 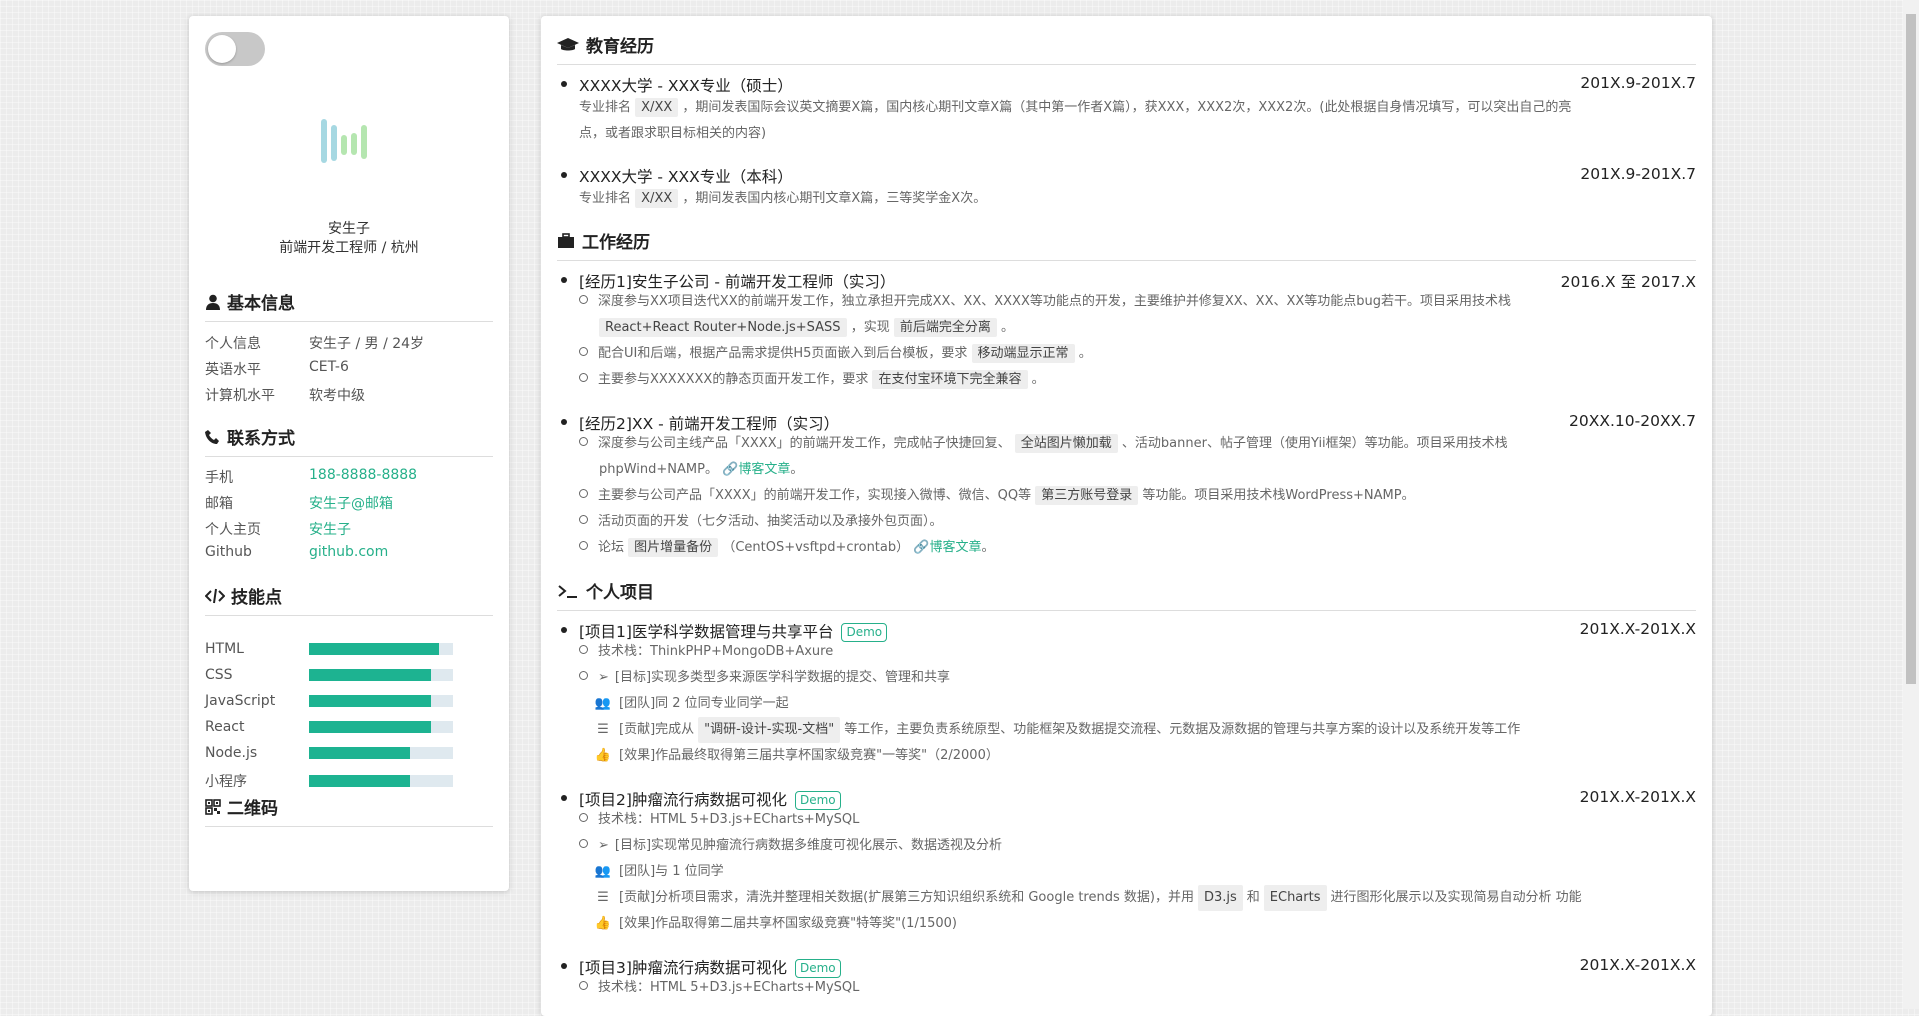 What do you see at coordinates (363, 477) in the screenshot?
I see `phone-link: 188-8888-8888` at bounding box center [363, 477].